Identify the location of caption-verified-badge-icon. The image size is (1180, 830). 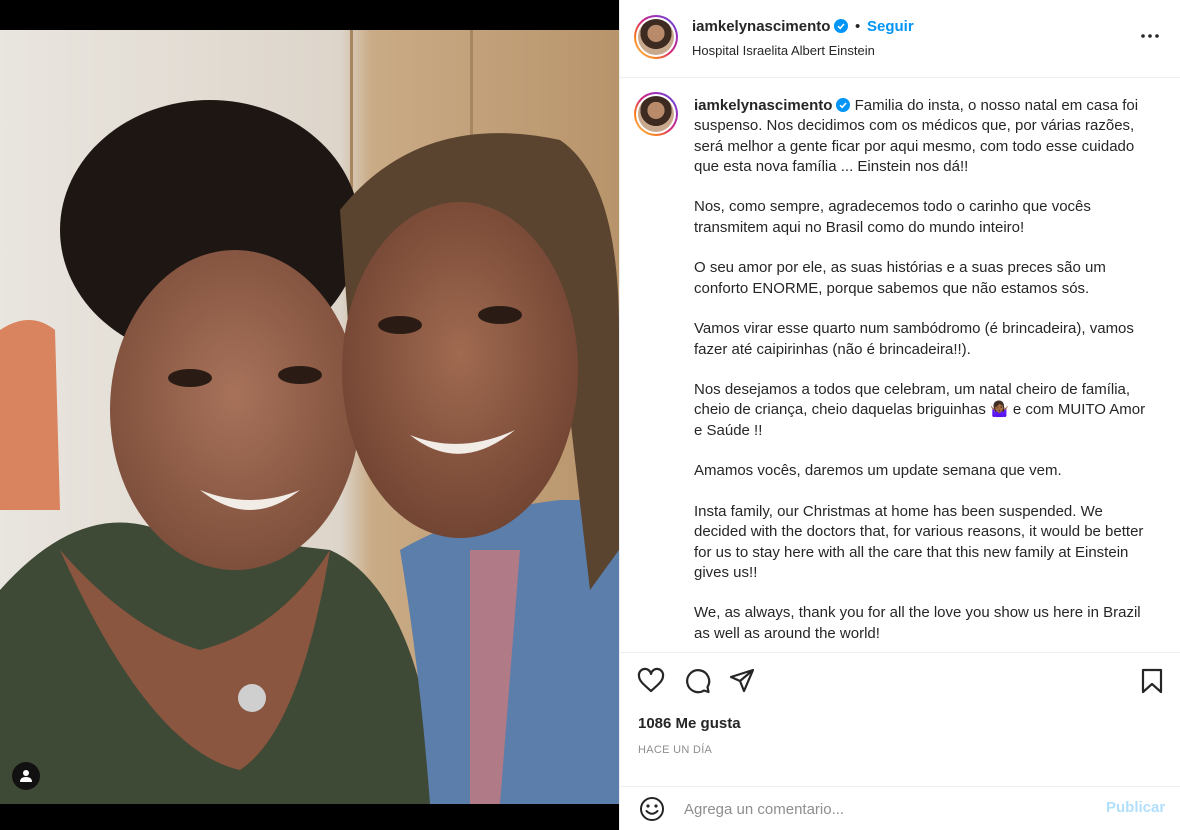
(843, 105).